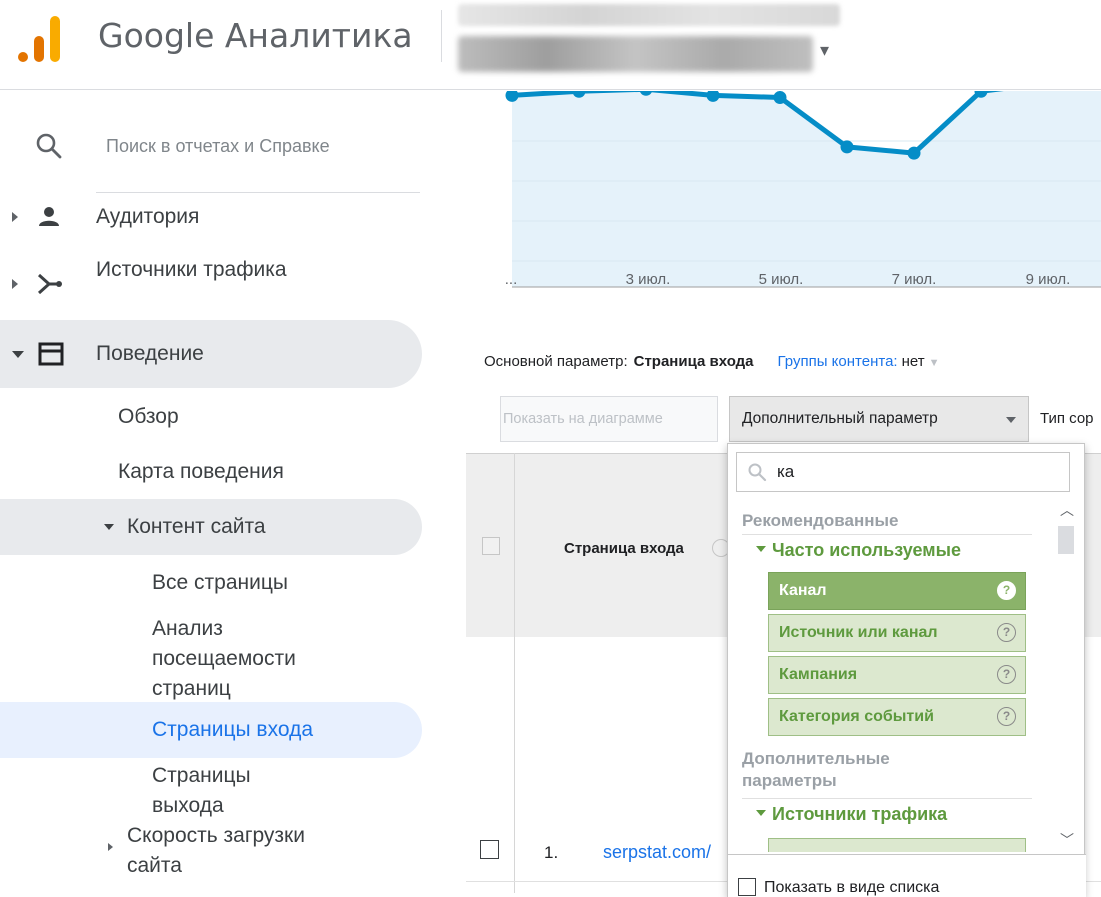 This screenshot has height=897, width=1101. What do you see at coordinates (1011, 420) in the screenshot?
I see `dropdown-caret-icon` at bounding box center [1011, 420].